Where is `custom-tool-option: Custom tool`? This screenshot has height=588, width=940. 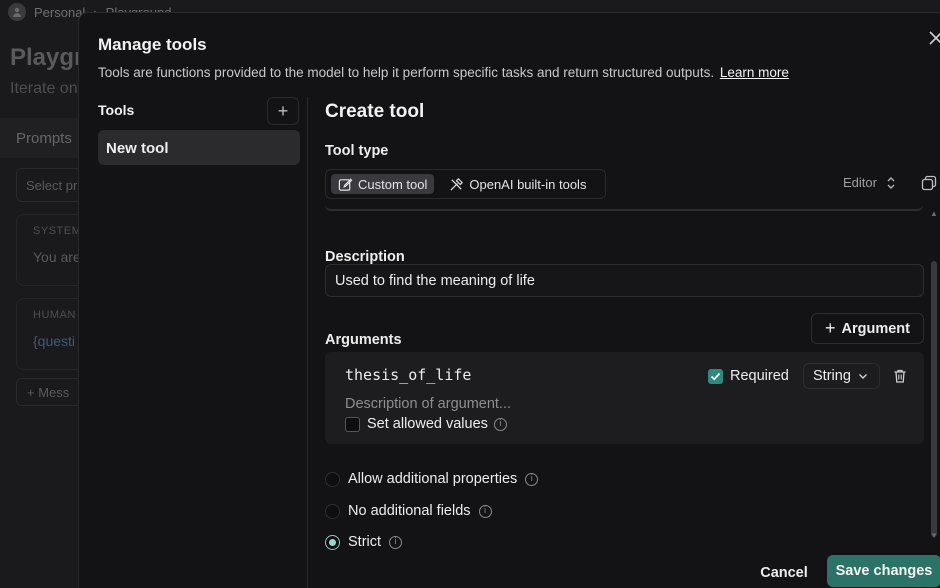
custom-tool-option: Custom tool is located at coordinates (383, 184).